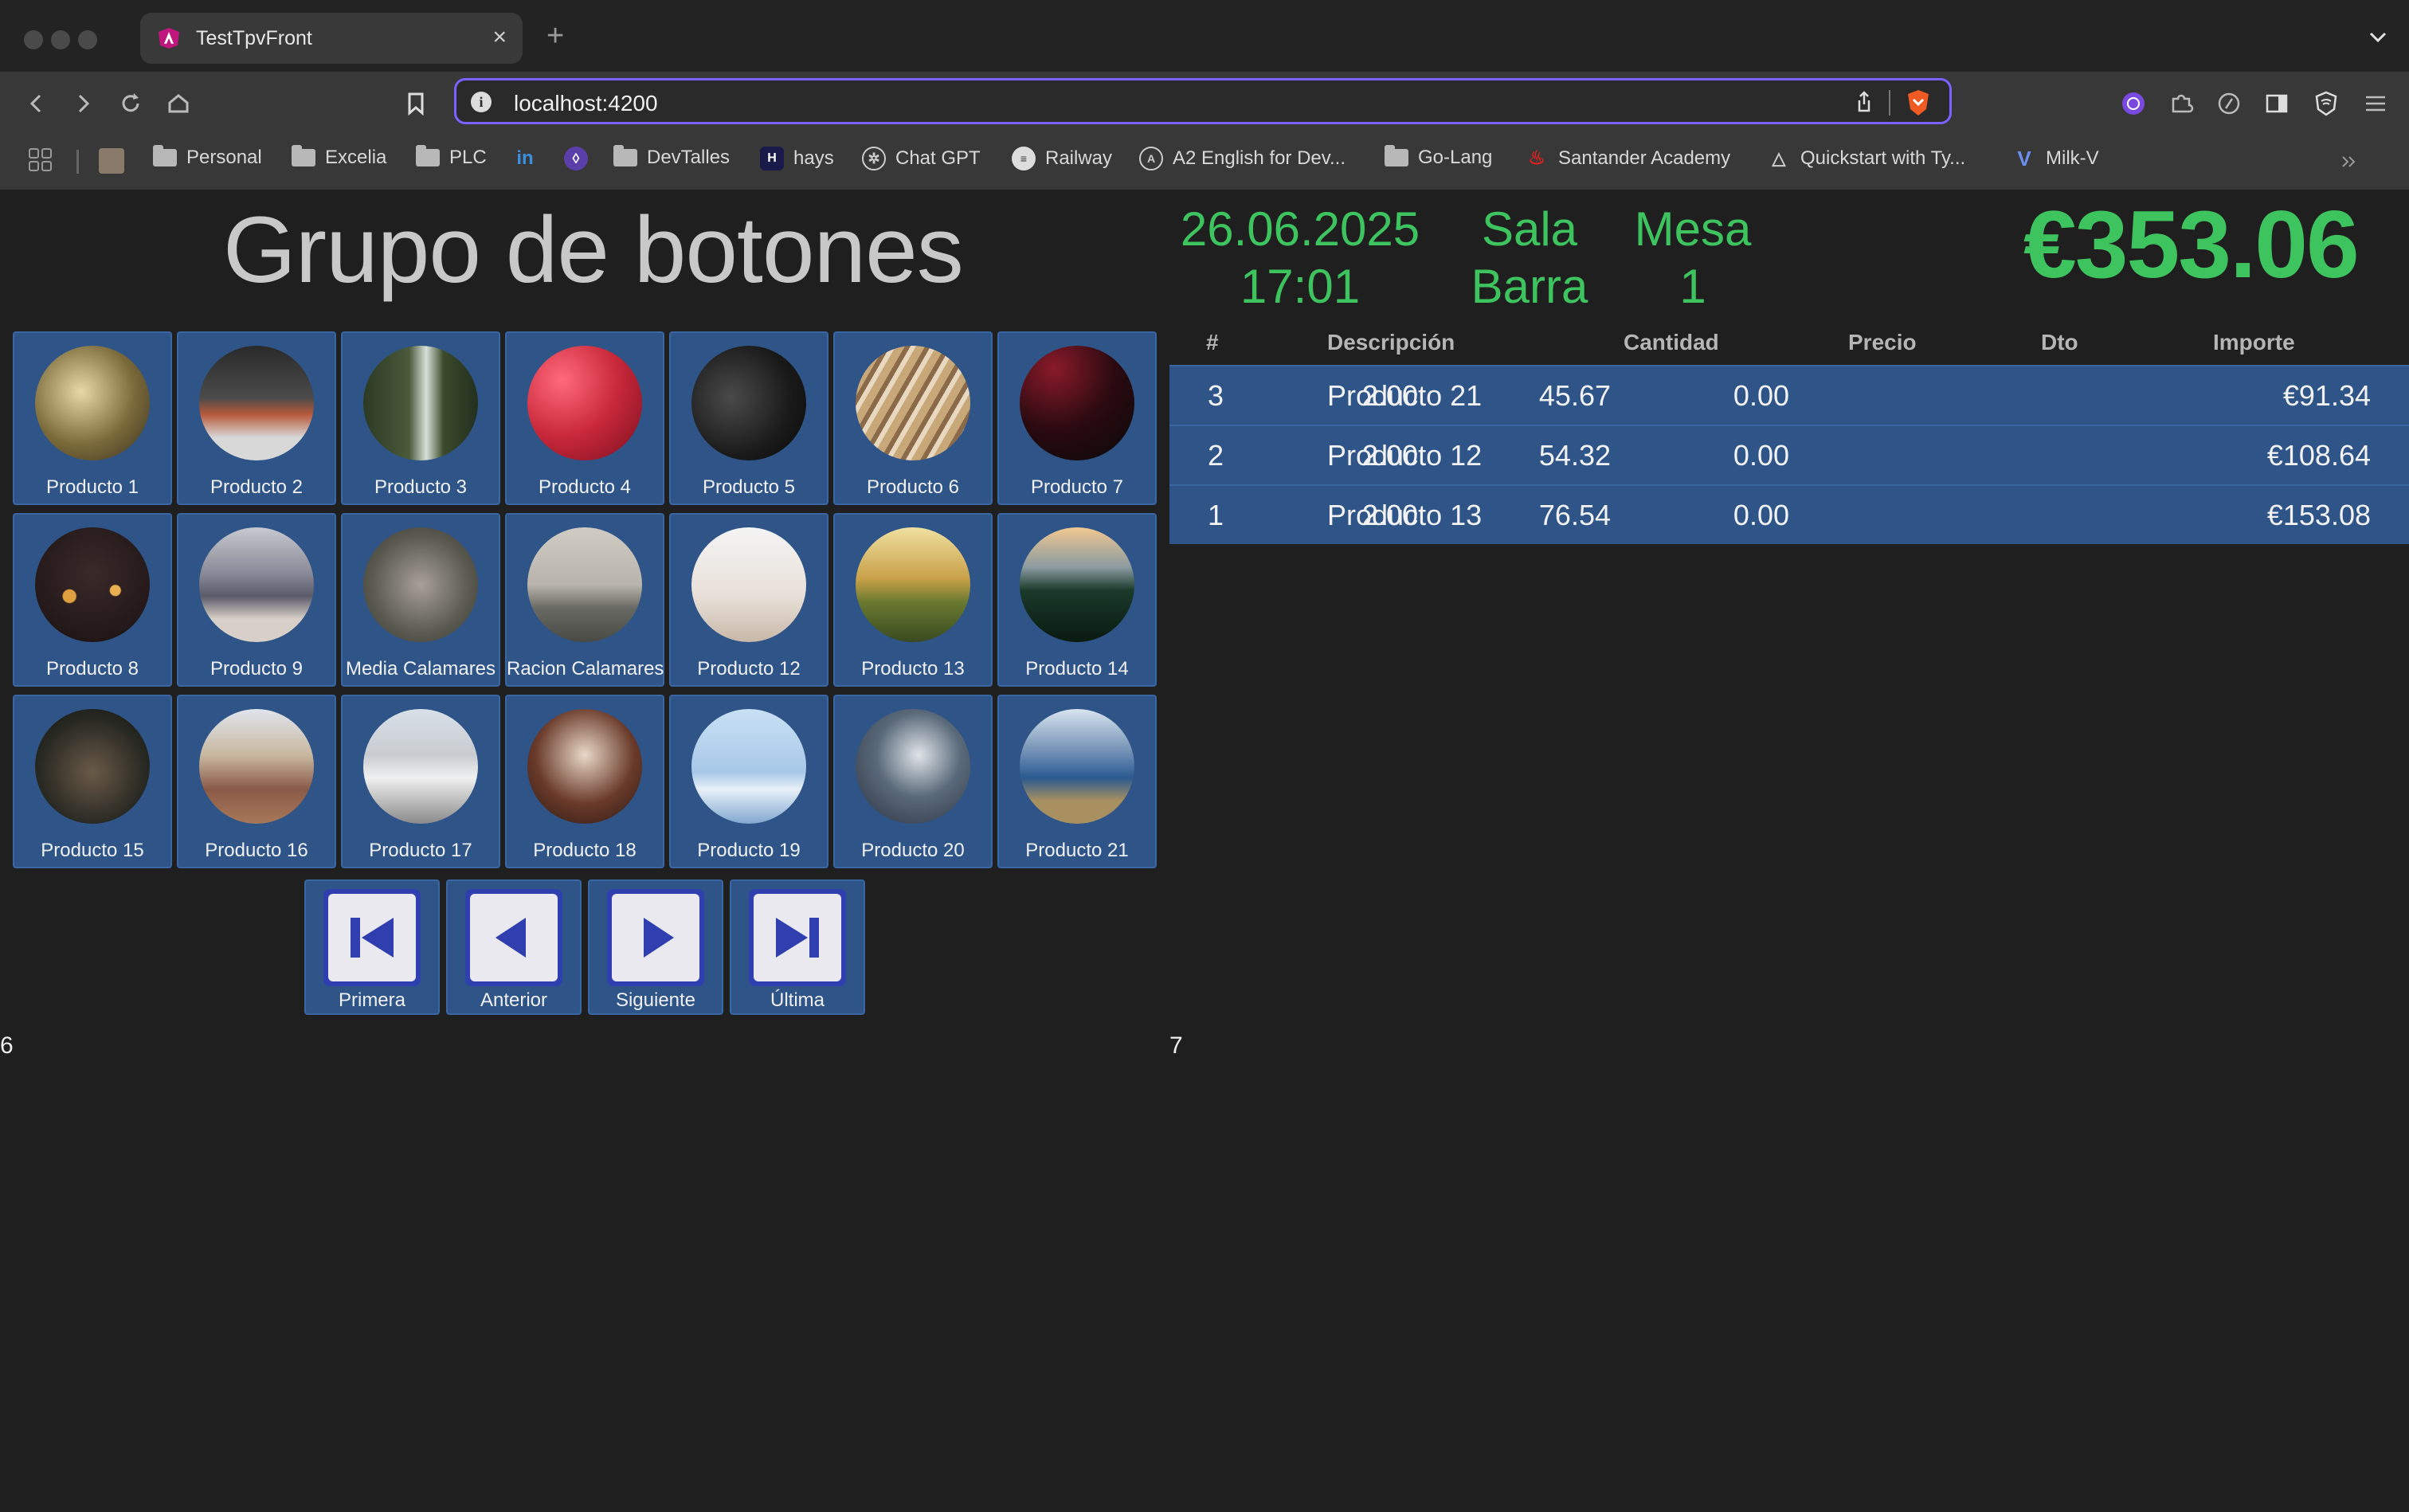 Image resolution: width=2409 pixels, height=1512 pixels. Describe the element at coordinates (2055, 159) in the screenshot. I see `bookmark-milk-v: V Milk-V` at that location.